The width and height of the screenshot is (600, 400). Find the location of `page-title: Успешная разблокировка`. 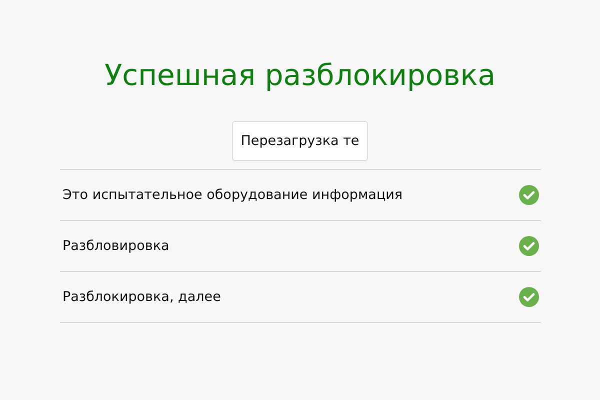

page-title: Успешная разблокировка is located at coordinates (300, 75).